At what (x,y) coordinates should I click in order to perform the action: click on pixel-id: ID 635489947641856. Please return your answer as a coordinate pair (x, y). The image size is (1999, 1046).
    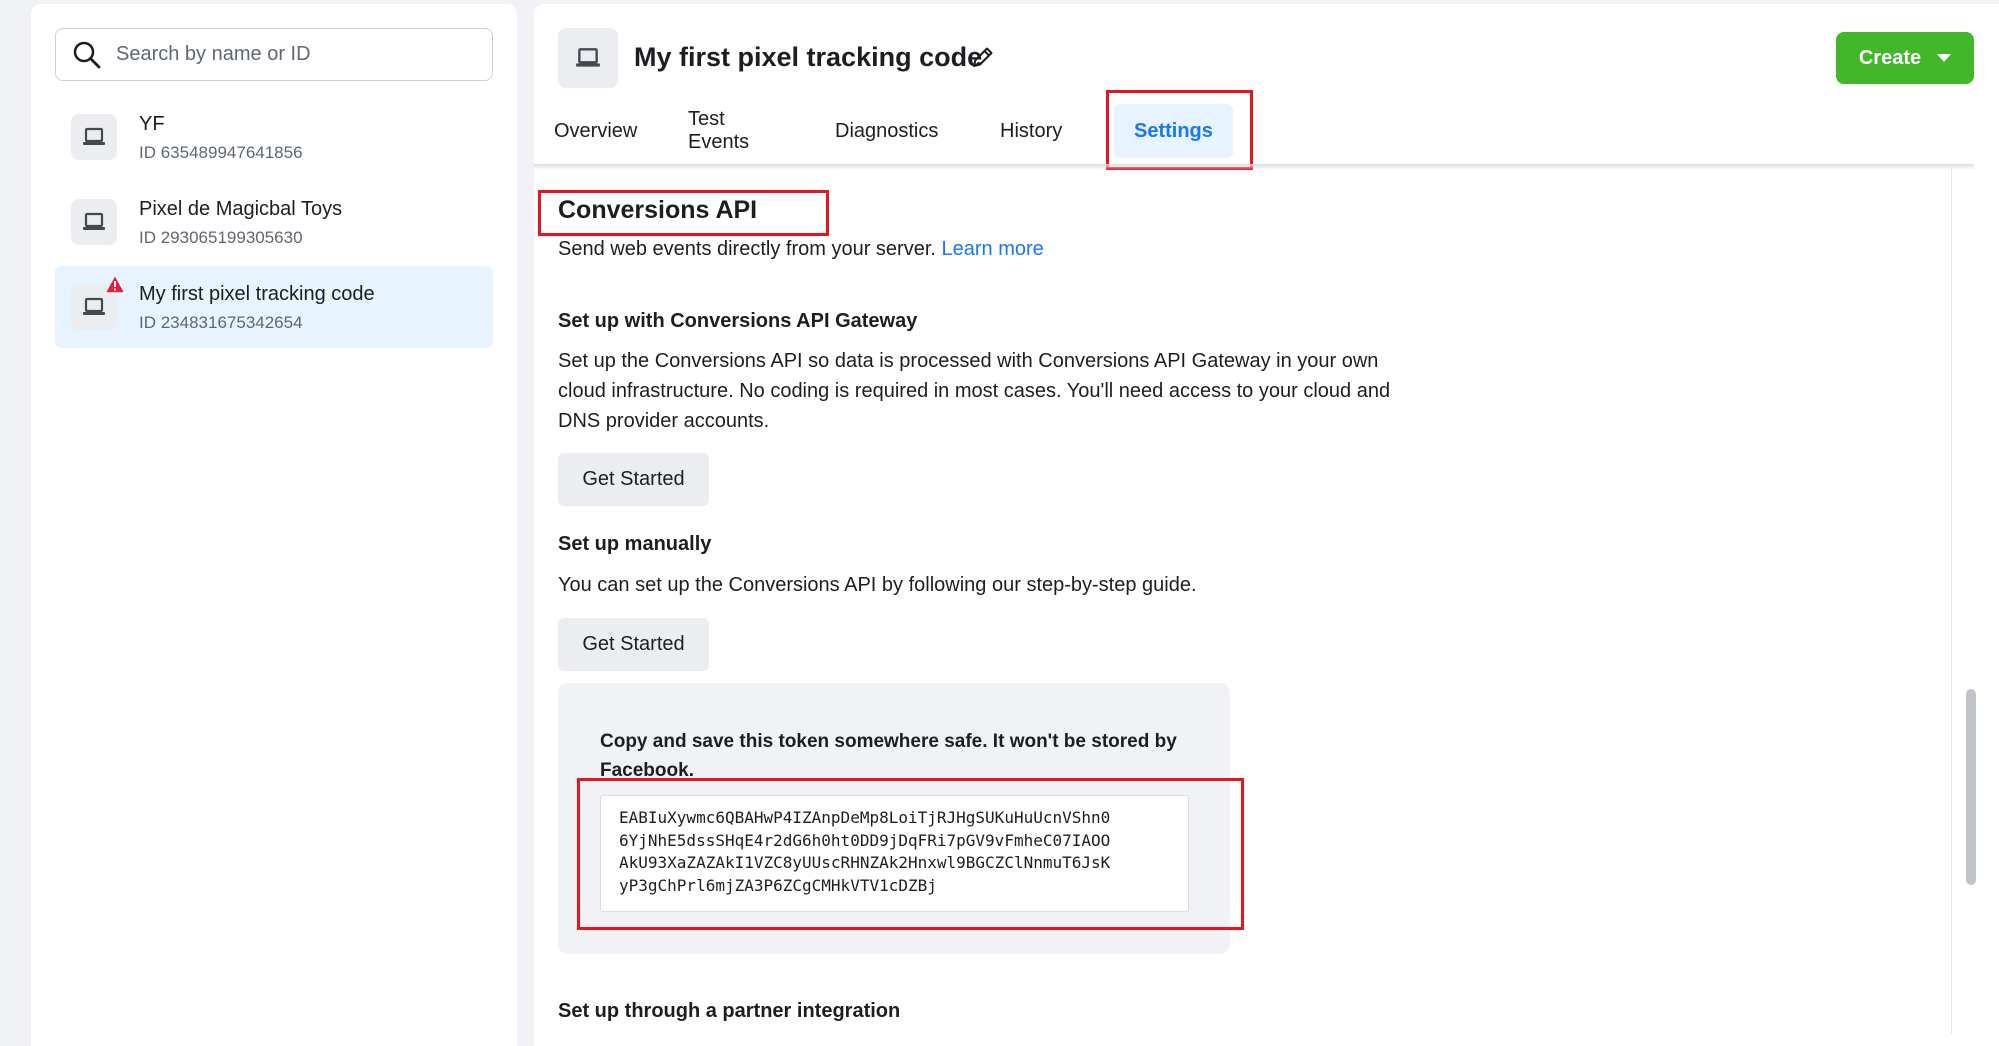
    Looking at the image, I should click on (221, 152).